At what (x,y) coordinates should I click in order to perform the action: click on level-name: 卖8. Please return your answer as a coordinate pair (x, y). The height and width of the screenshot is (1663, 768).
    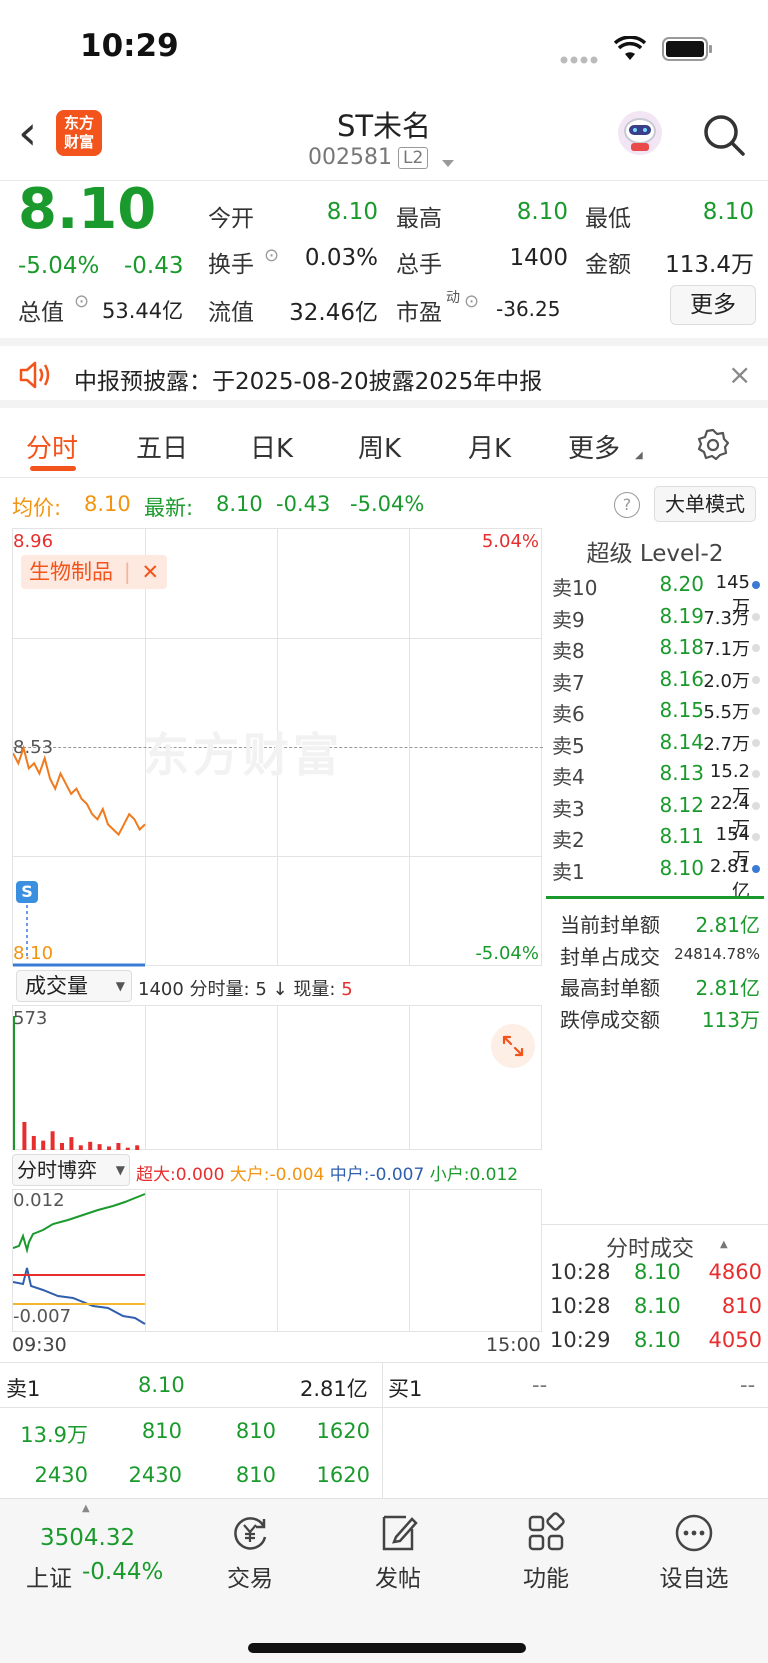
    Looking at the image, I should click on (568, 651).